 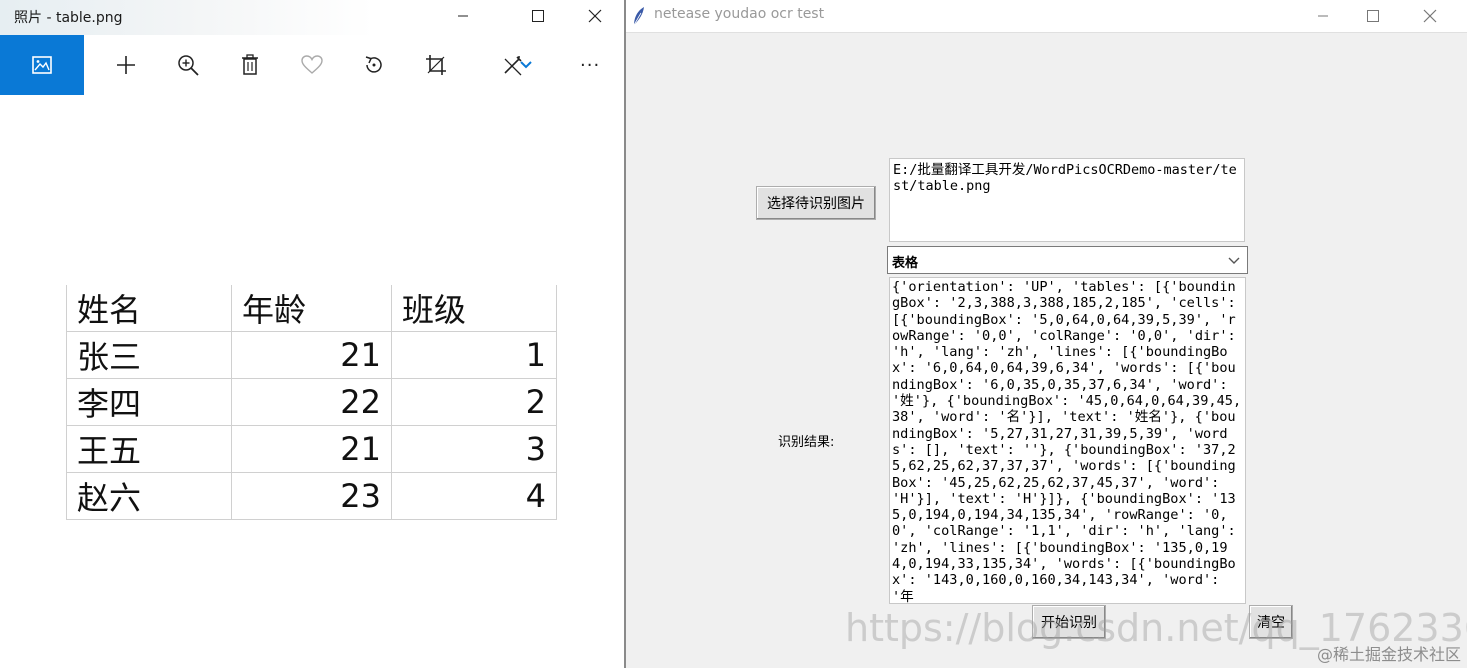 I want to click on table-cell: 1, so click(x=474, y=355).